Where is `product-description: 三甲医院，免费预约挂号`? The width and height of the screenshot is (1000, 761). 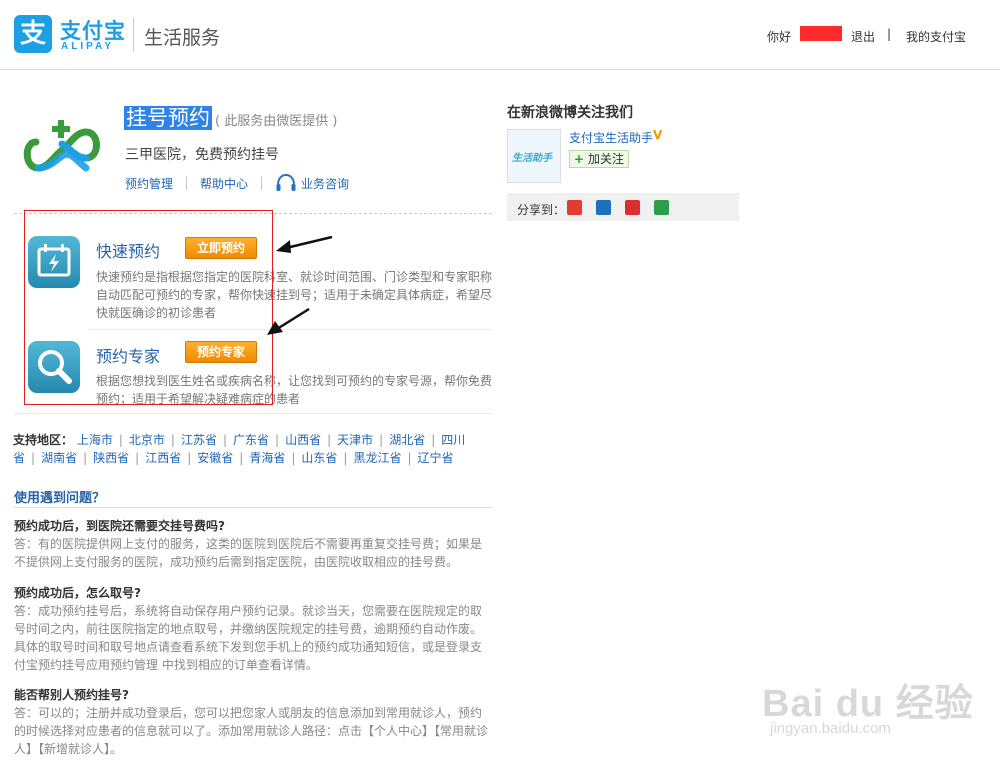
product-description: 三甲医院，免费预约挂号 is located at coordinates (202, 155).